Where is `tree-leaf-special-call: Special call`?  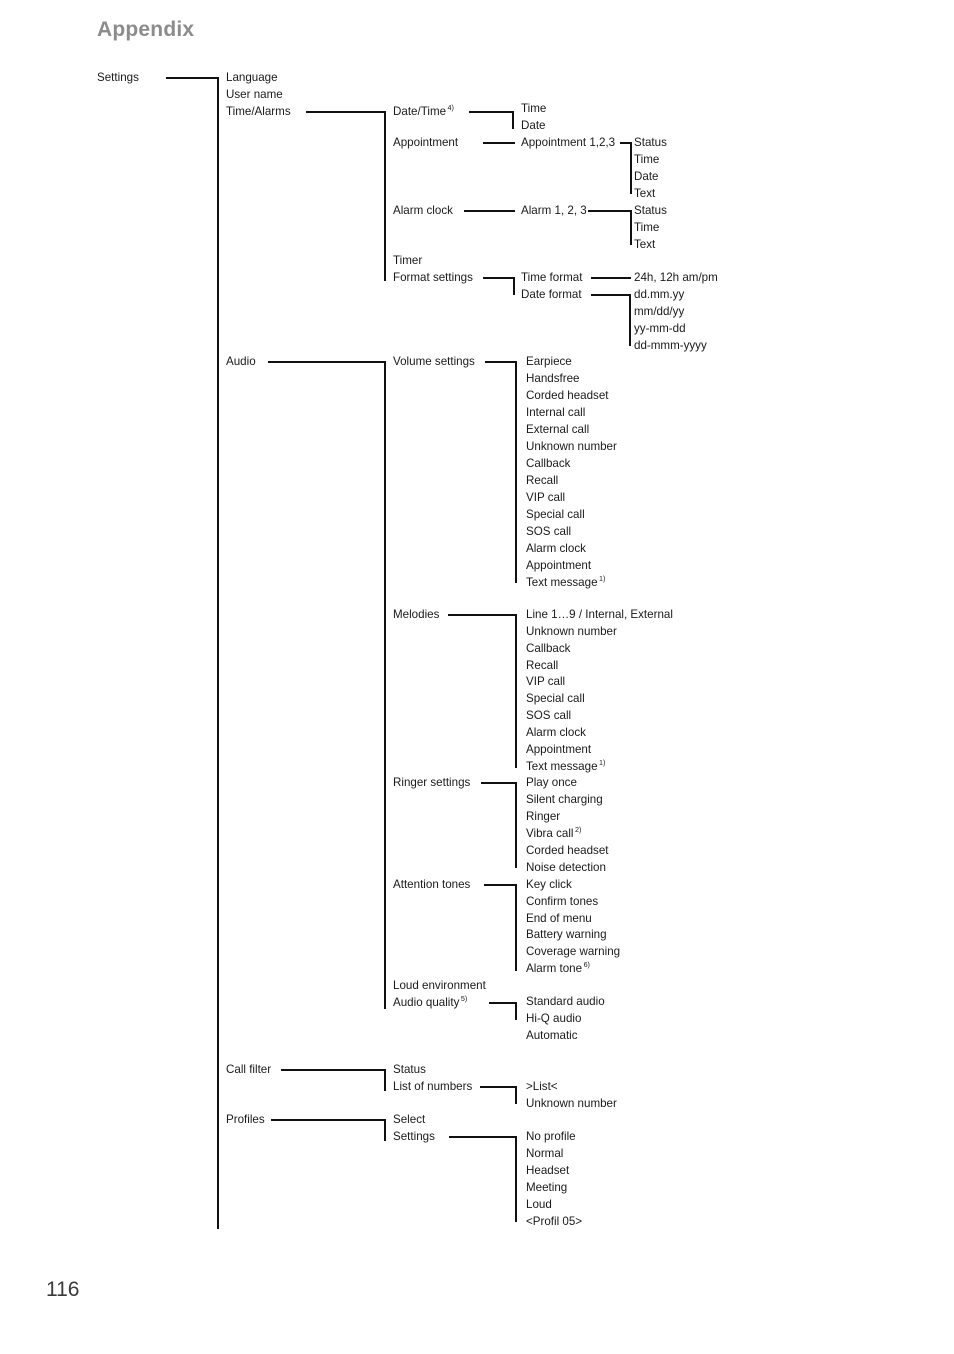 tree-leaf-special-call: Special call is located at coordinates (555, 514).